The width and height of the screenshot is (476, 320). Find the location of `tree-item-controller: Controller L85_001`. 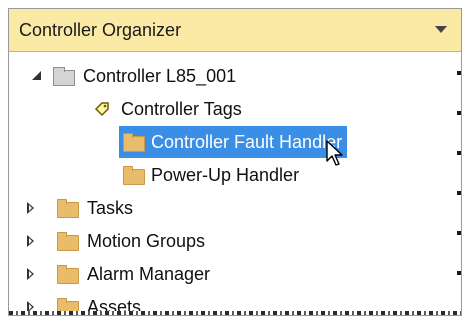

tree-item-controller: Controller L85_001 is located at coordinates (235, 76).